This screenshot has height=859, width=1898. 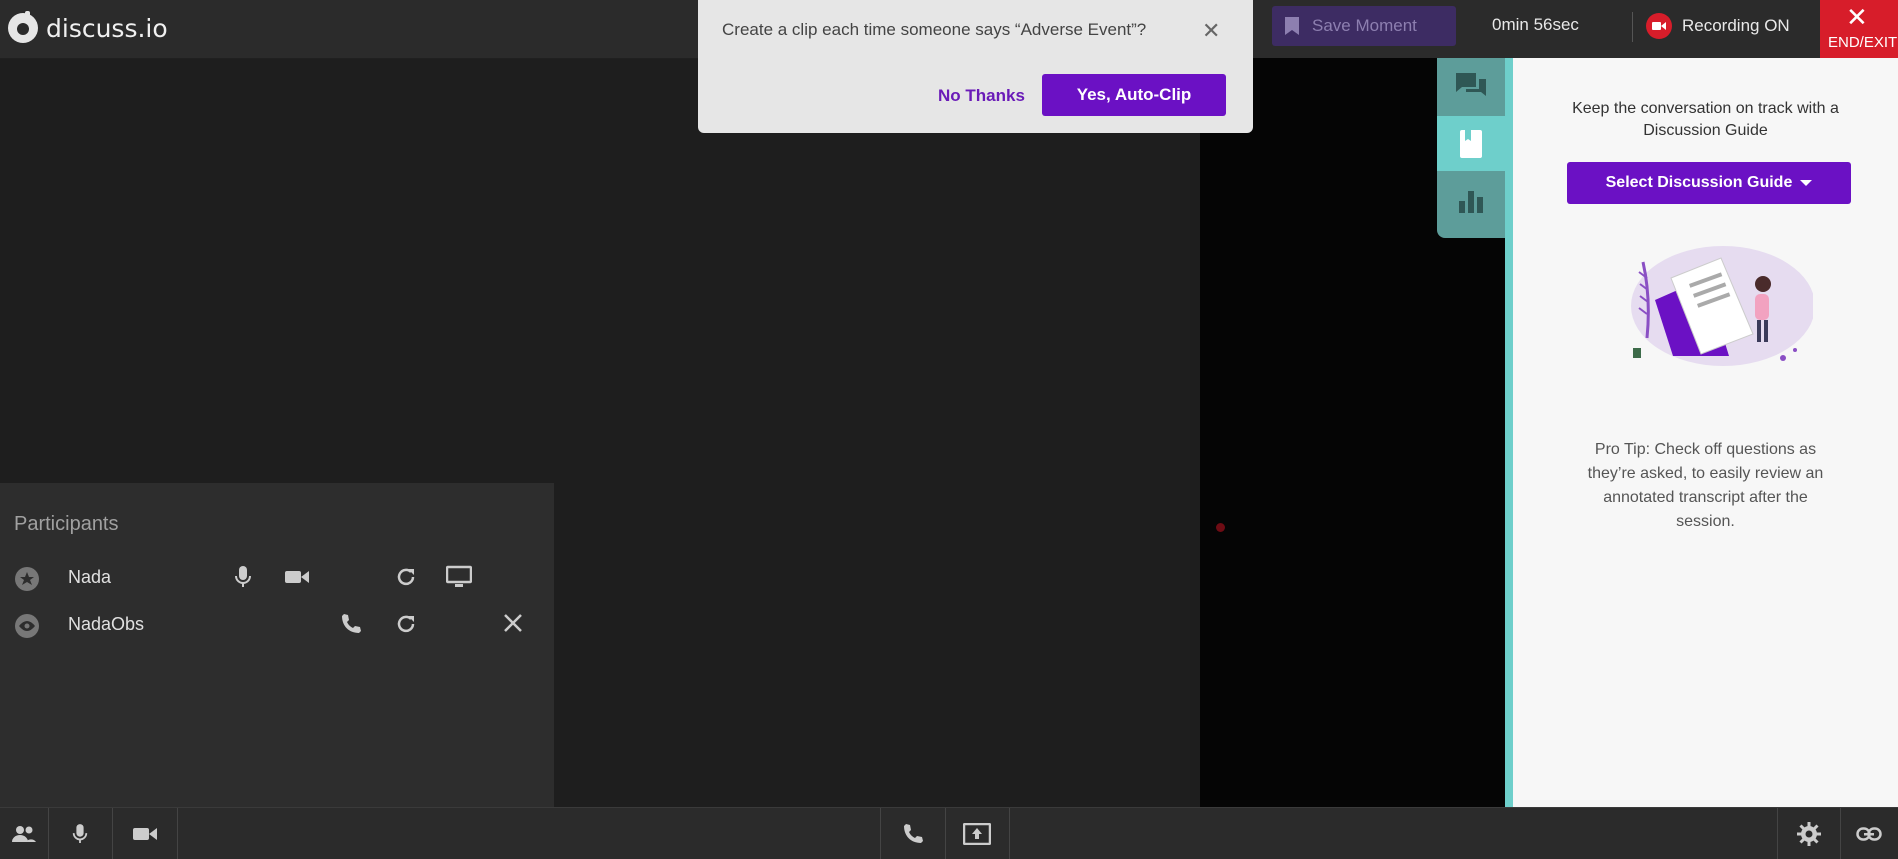 I want to click on participants-icon, so click(x=24, y=833).